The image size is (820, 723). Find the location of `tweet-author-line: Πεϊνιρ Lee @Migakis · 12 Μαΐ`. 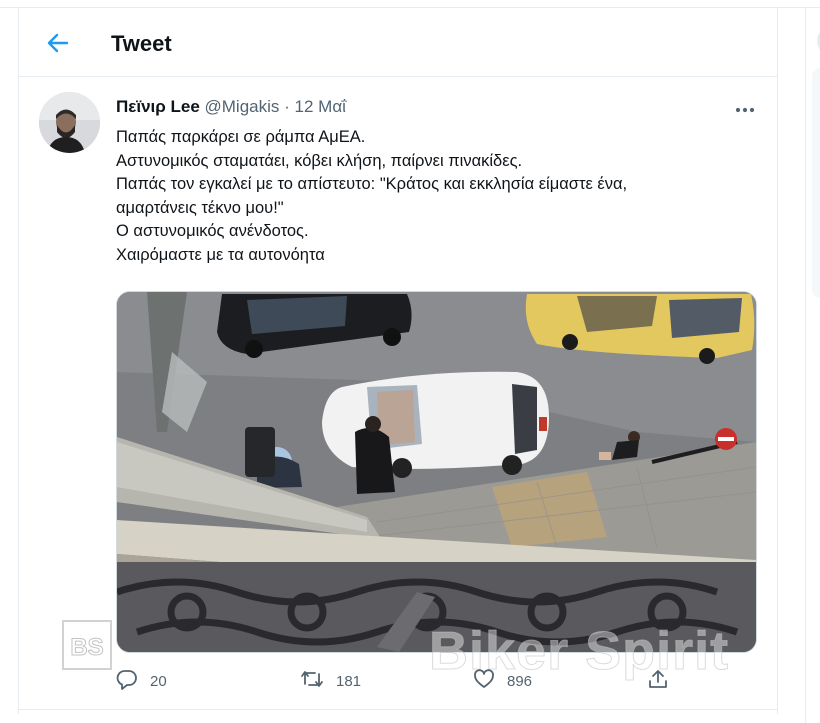

tweet-author-line: Πεϊνιρ Lee @Migakis · 12 Μαΐ is located at coordinates (231, 107).